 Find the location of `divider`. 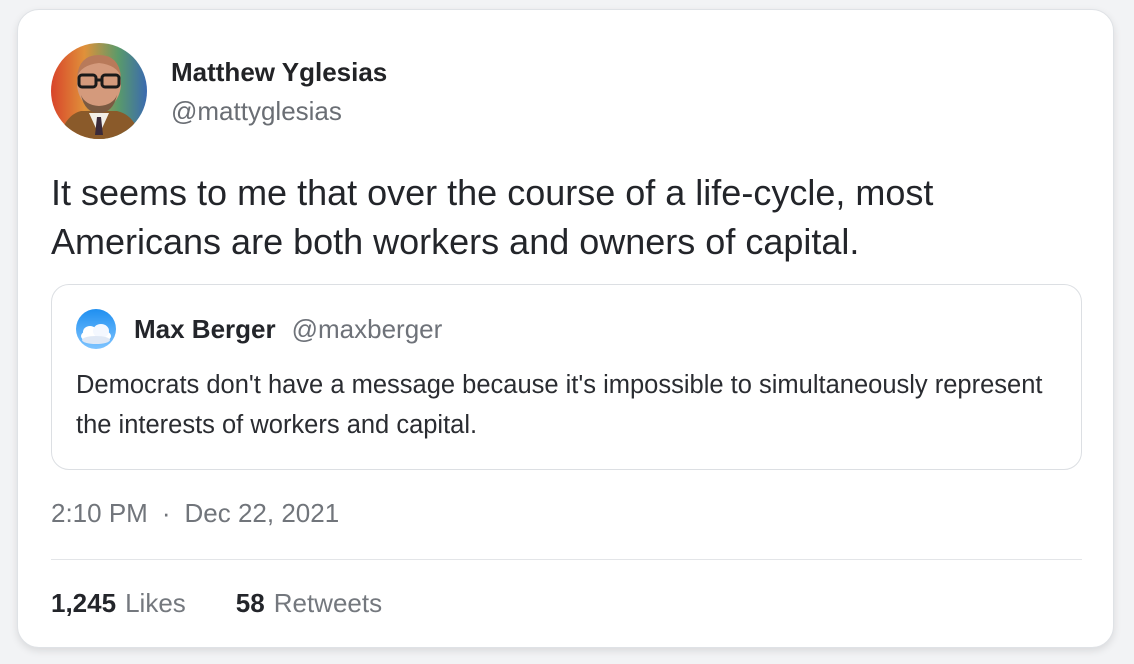

divider is located at coordinates (566, 559).